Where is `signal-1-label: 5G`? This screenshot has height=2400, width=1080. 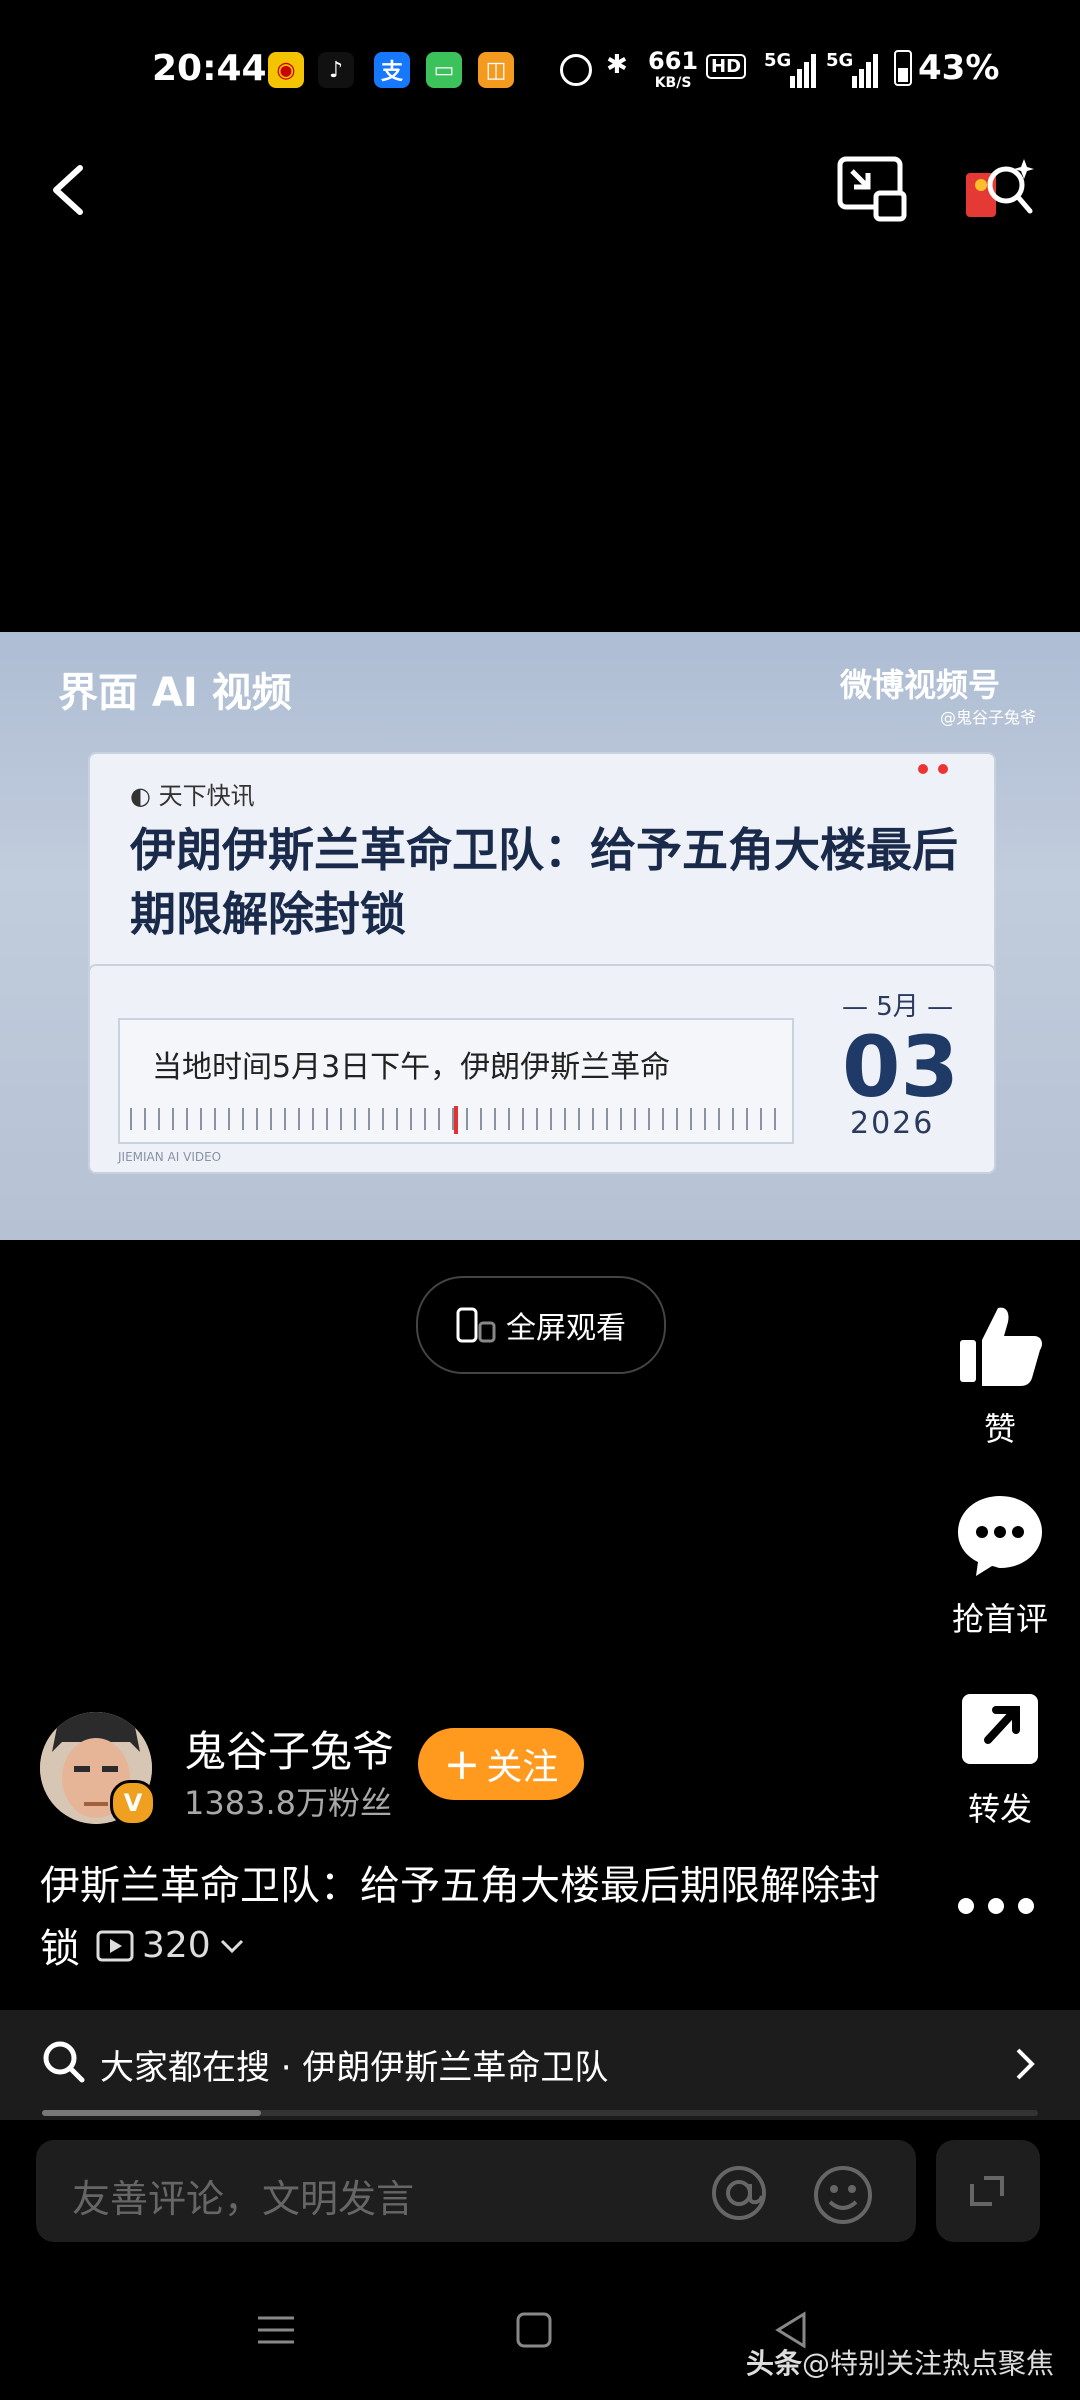
signal-1-label: 5G is located at coordinates (778, 60).